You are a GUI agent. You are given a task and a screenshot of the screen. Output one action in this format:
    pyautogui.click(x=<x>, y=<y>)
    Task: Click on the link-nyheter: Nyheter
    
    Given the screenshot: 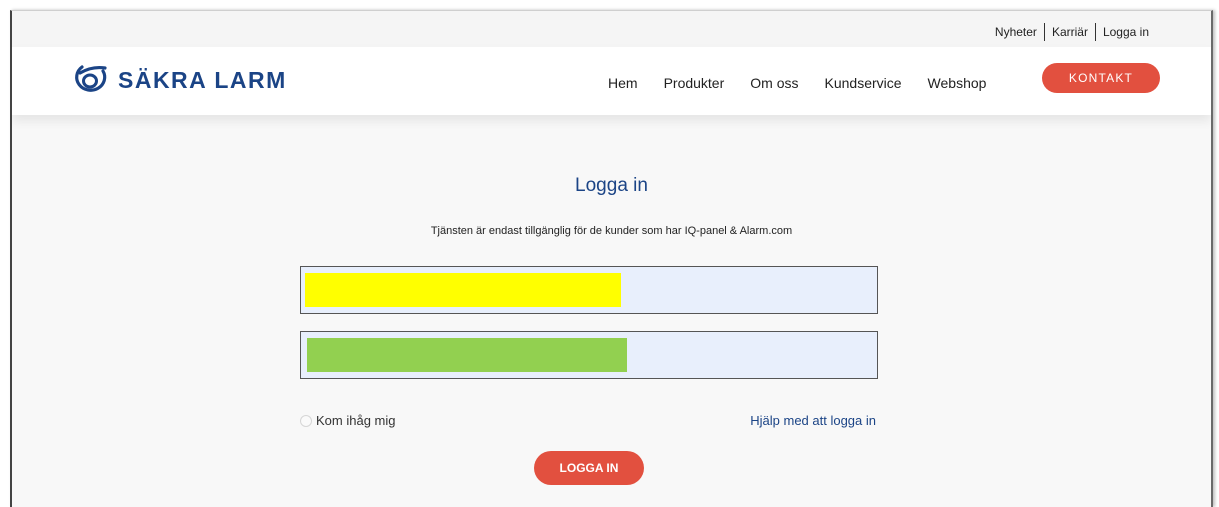 What is the action you would take?
    pyautogui.click(x=1016, y=32)
    